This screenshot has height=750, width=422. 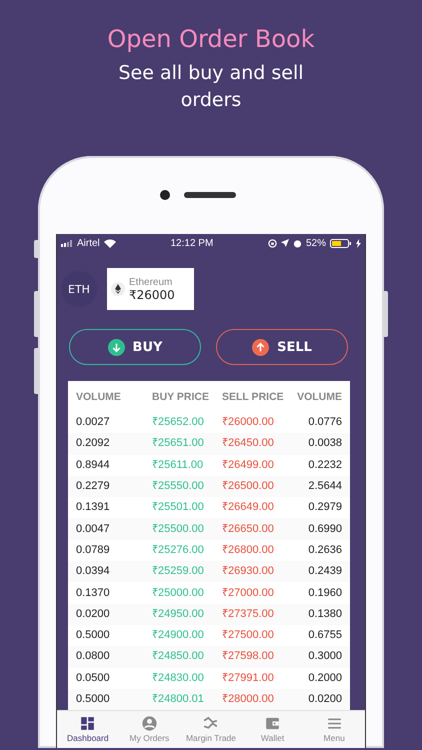 I want to click on volume-cell-text: 0.2232, so click(x=324, y=465).